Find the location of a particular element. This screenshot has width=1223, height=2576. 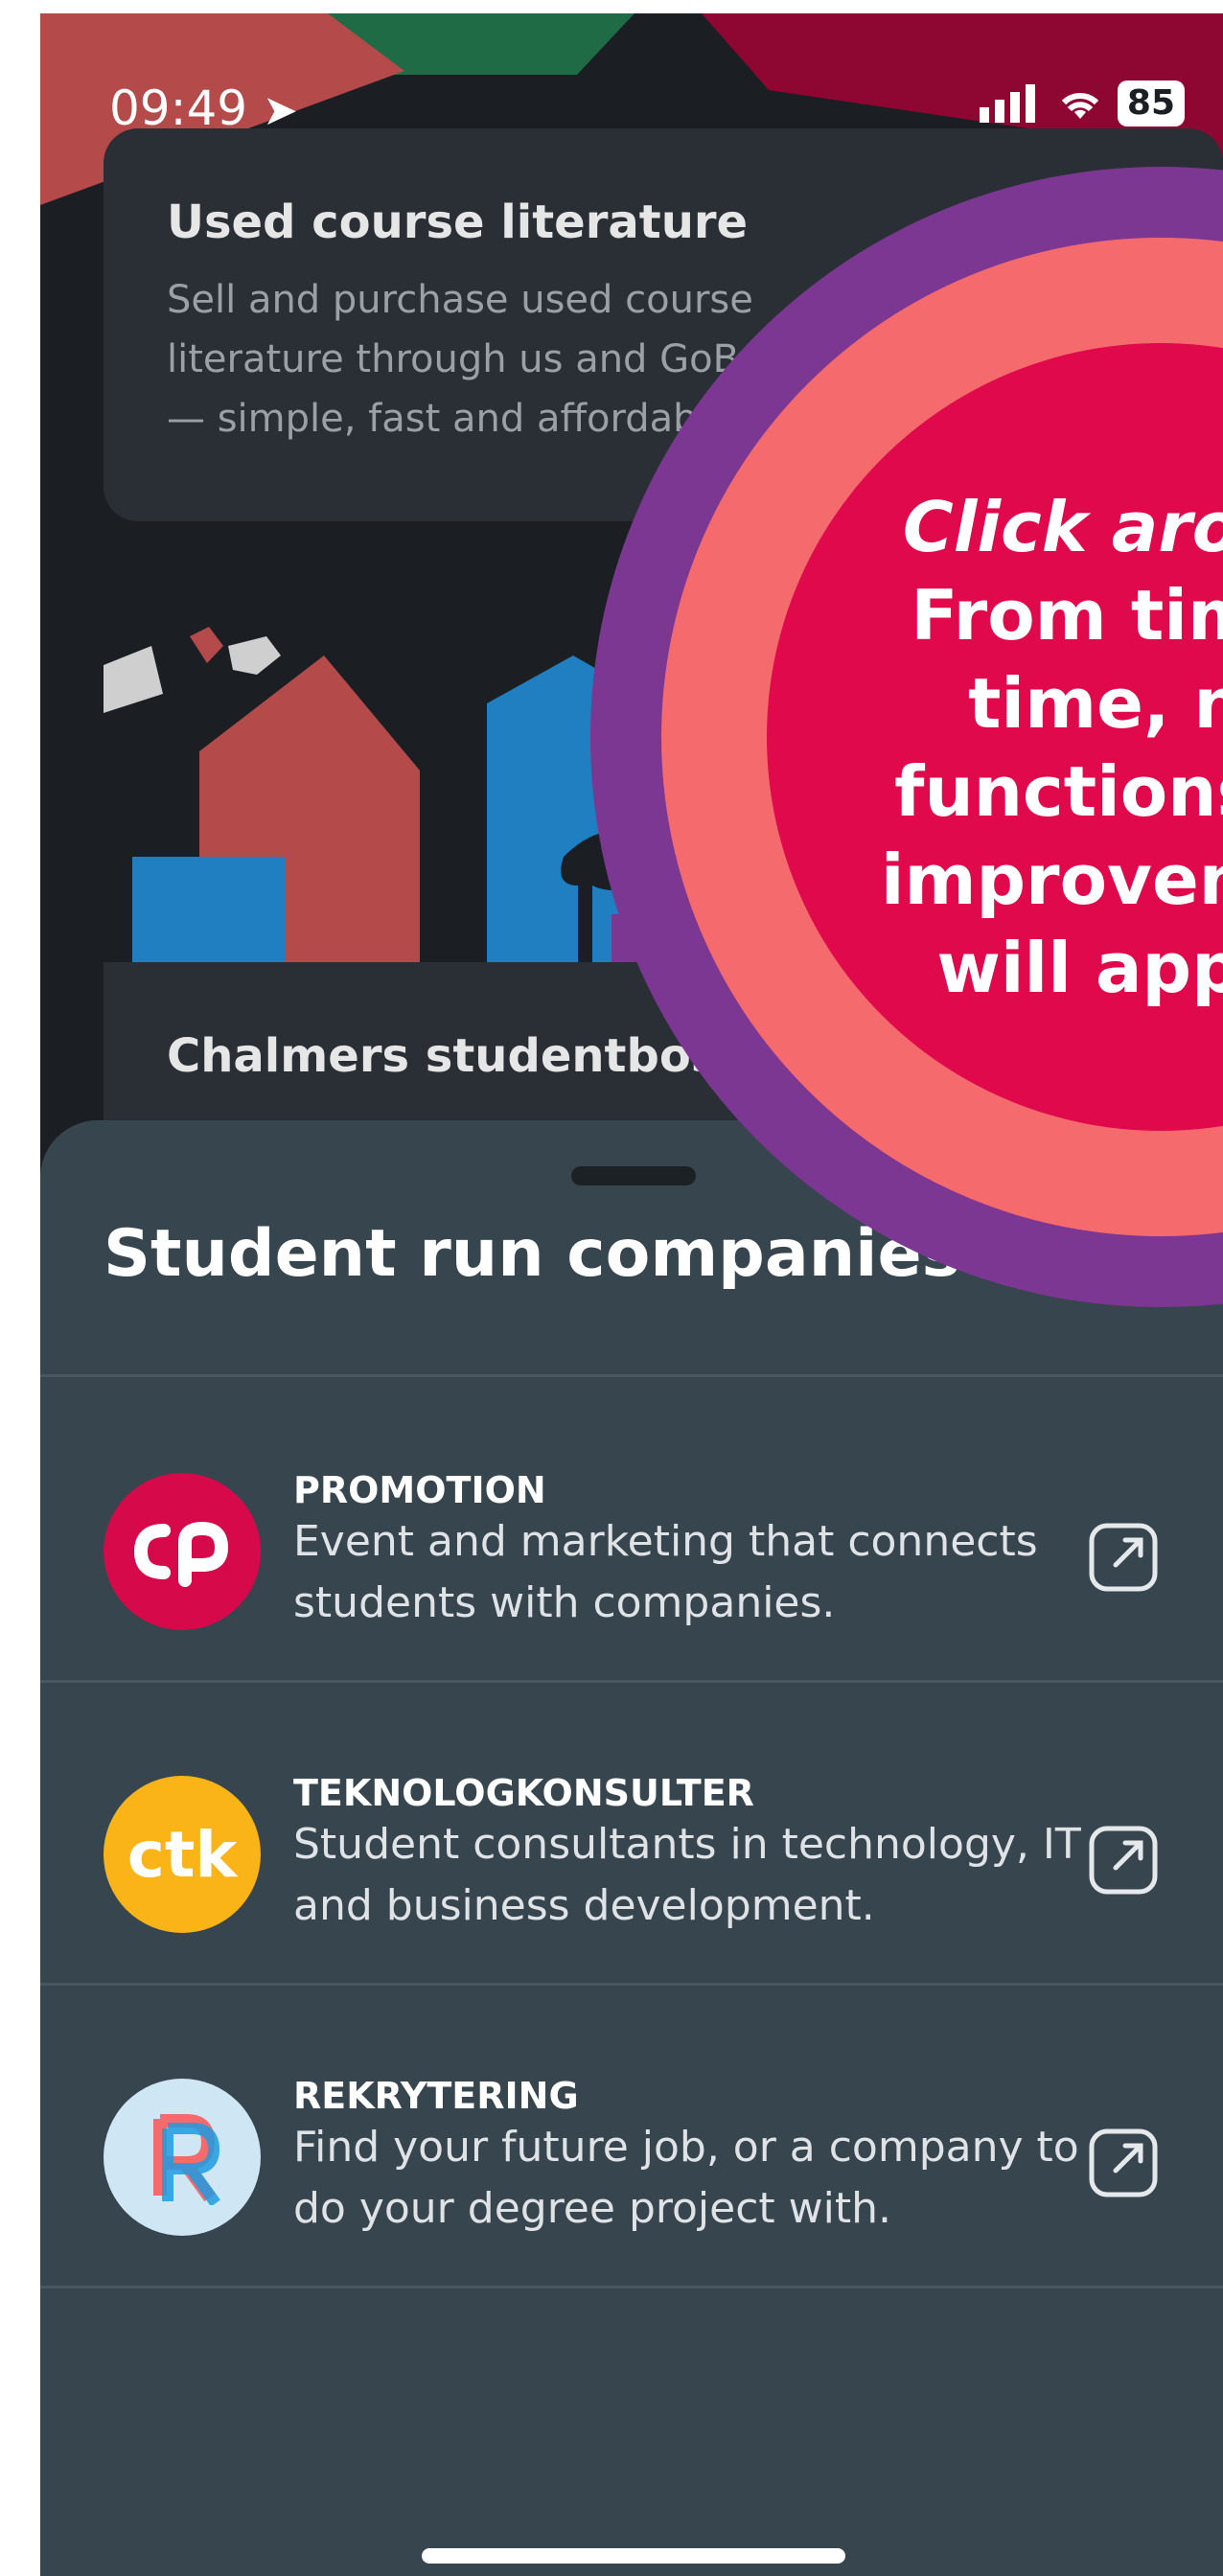

tooltip-heading: Click around! is located at coordinates (1062, 527).